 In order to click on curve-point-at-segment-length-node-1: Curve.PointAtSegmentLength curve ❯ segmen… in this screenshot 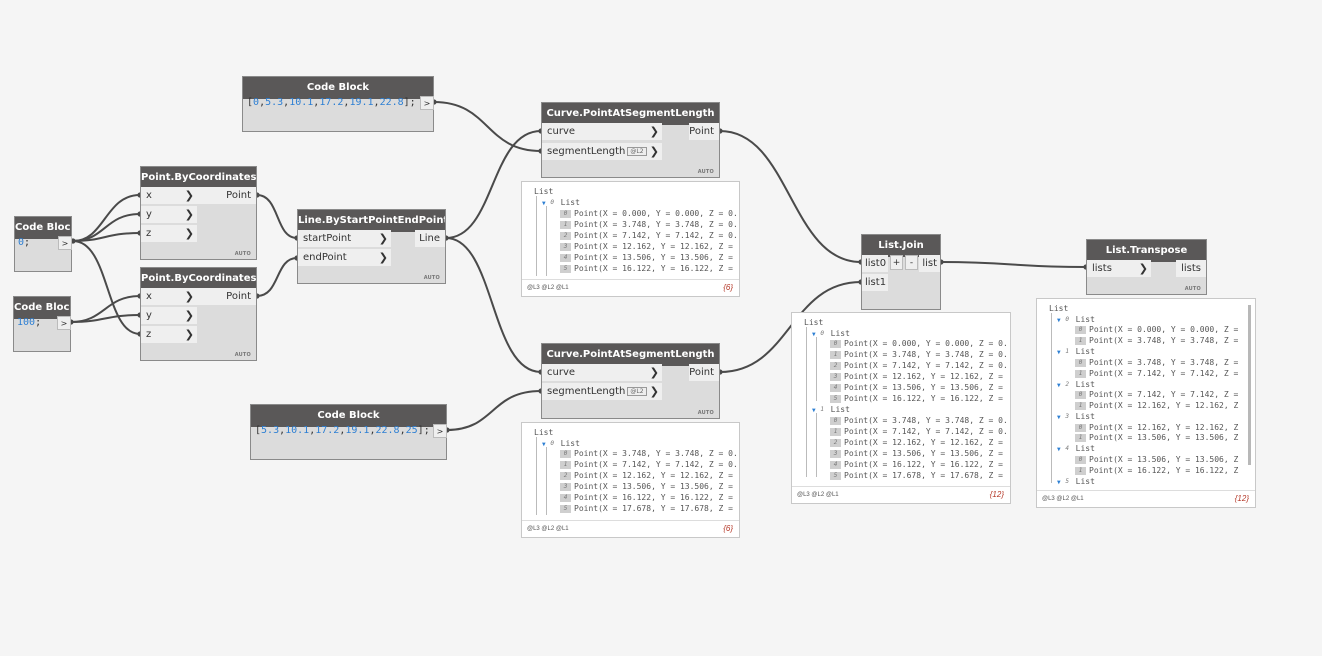, I will do `click(630, 140)`.